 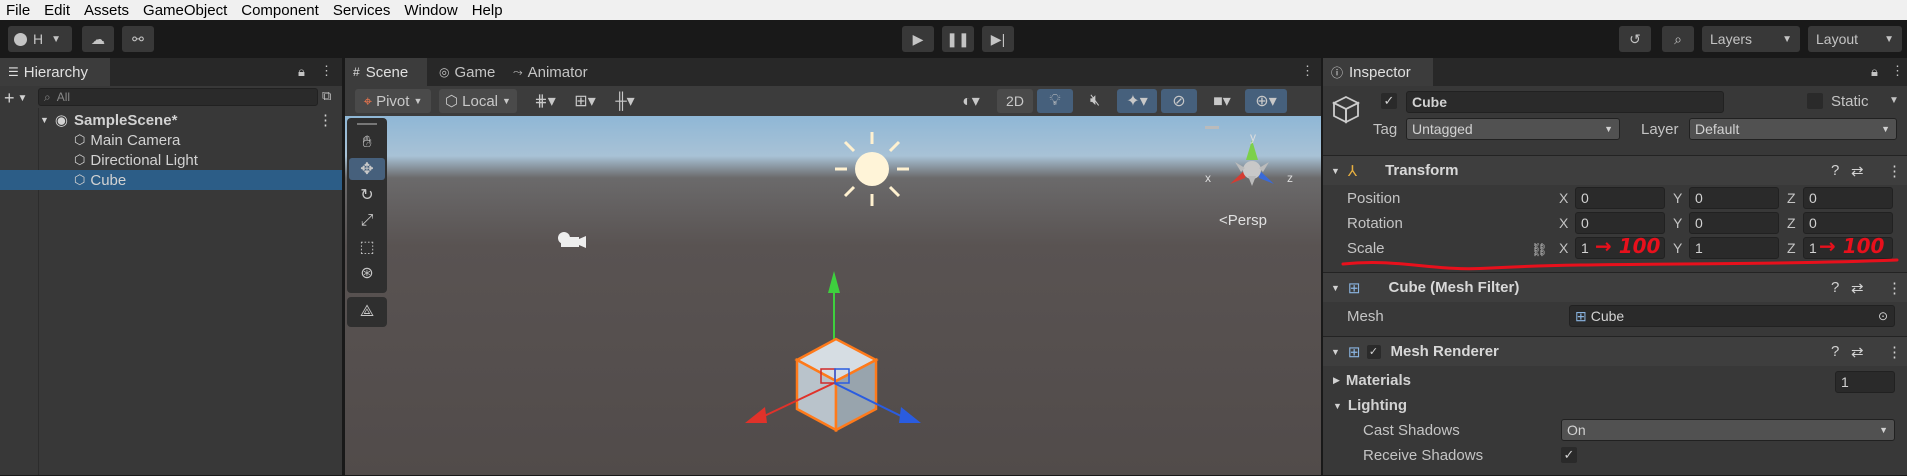 I want to click on history-button: ↺, so click(x=1635, y=39).